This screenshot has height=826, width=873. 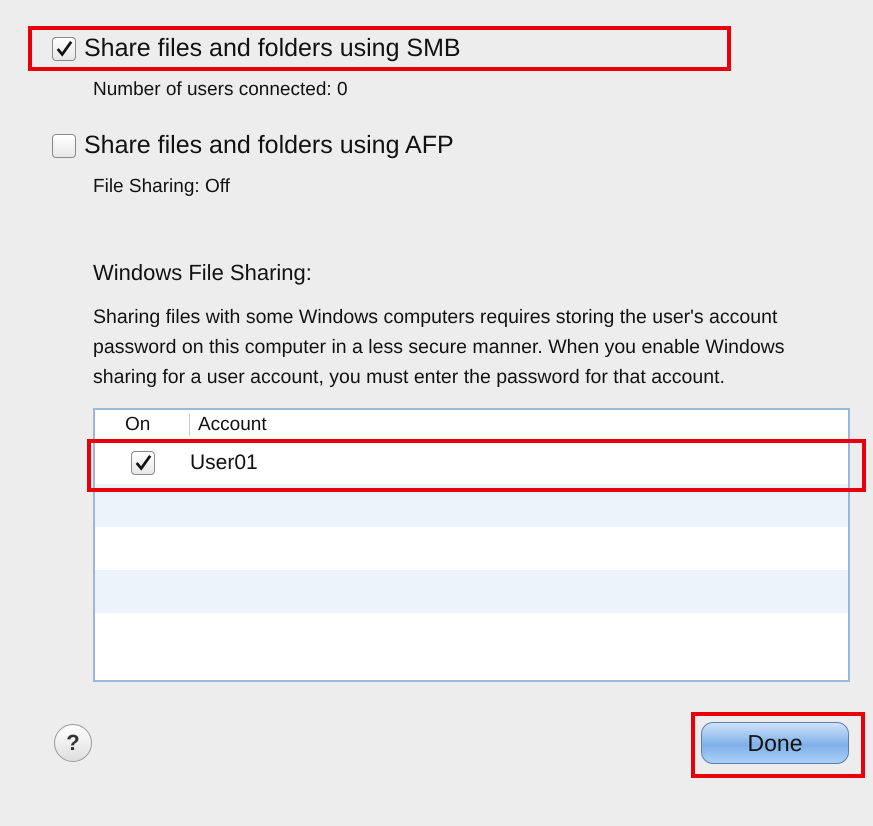 What do you see at coordinates (439, 347) in the screenshot?
I see `description-text: Sharing files with some Windows computers requires storing the user's account password on this computer in a less secure manner. When you enable Windows sharing for a user account, you must enter the password for that account.` at bounding box center [439, 347].